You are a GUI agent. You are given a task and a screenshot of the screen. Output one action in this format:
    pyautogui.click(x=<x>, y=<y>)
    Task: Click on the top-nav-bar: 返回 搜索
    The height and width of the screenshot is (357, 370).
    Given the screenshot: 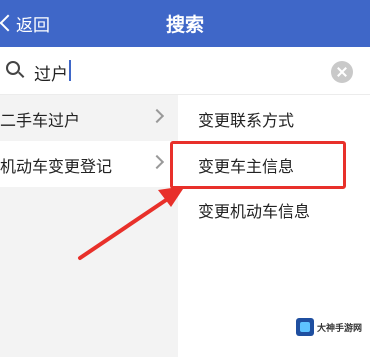 What is the action you would take?
    pyautogui.click(x=185, y=23)
    